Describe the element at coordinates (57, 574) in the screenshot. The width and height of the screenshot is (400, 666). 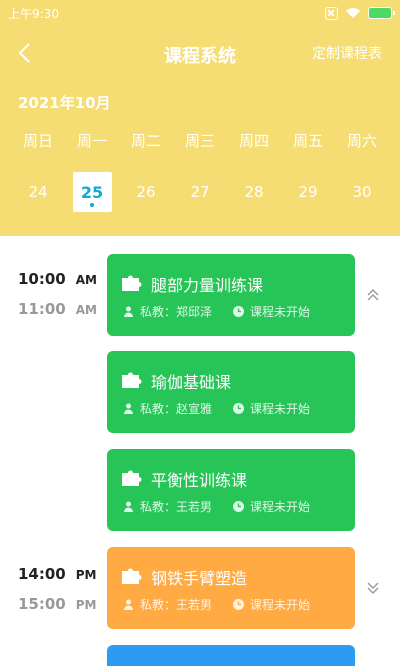
I see `slot-start-time: 14:00 PM` at that location.